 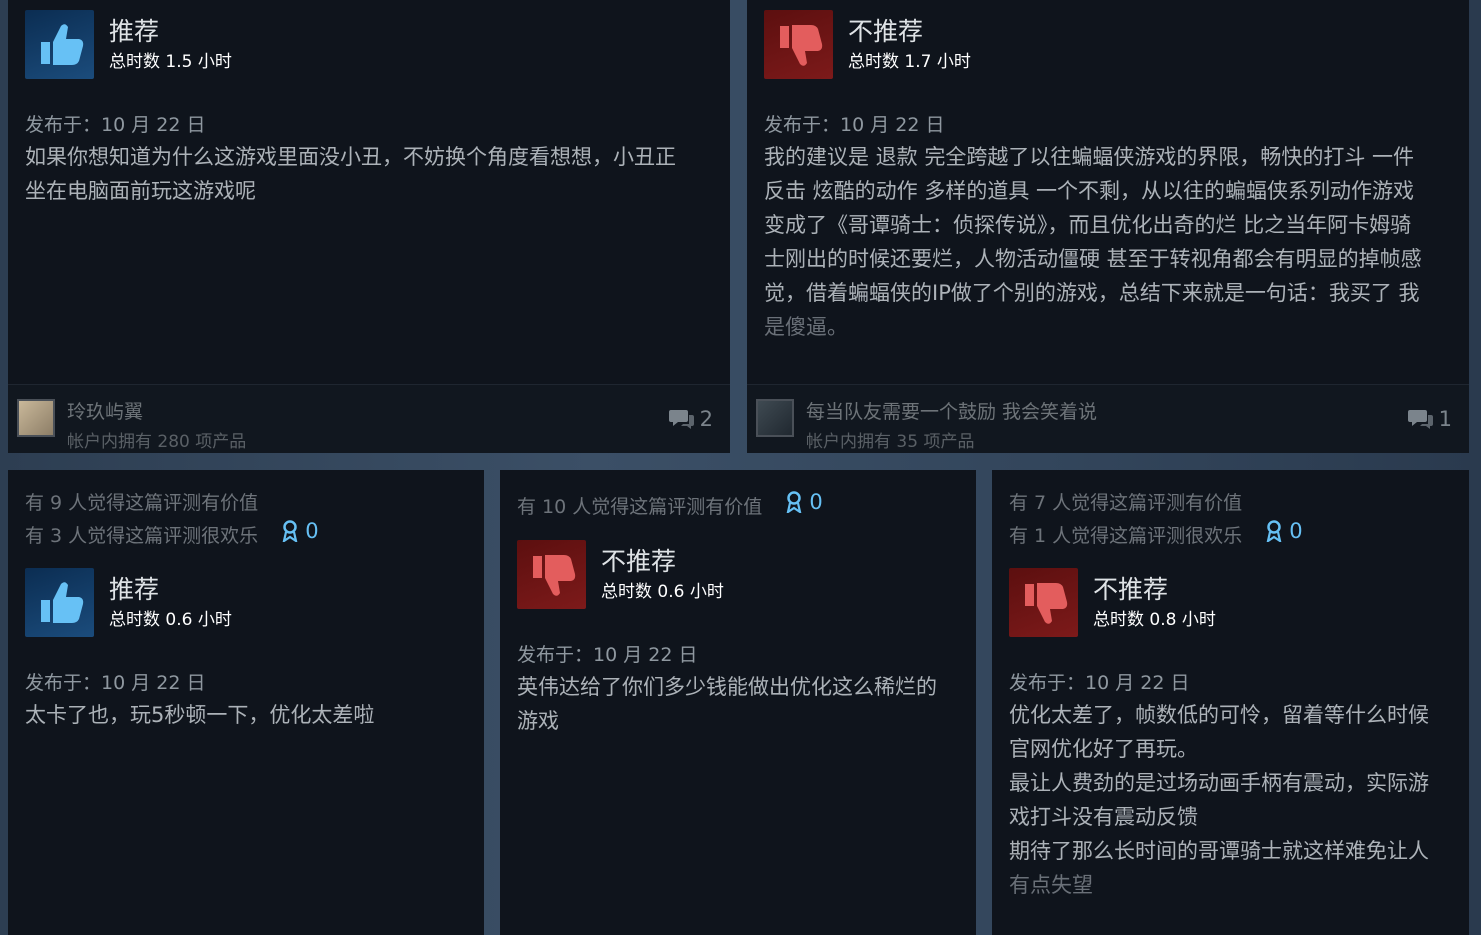 What do you see at coordinates (369, 418) in the screenshot?
I see `review-footer: 玲玖屿翼 帐户内拥有 280 项产品 2` at bounding box center [369, 418].